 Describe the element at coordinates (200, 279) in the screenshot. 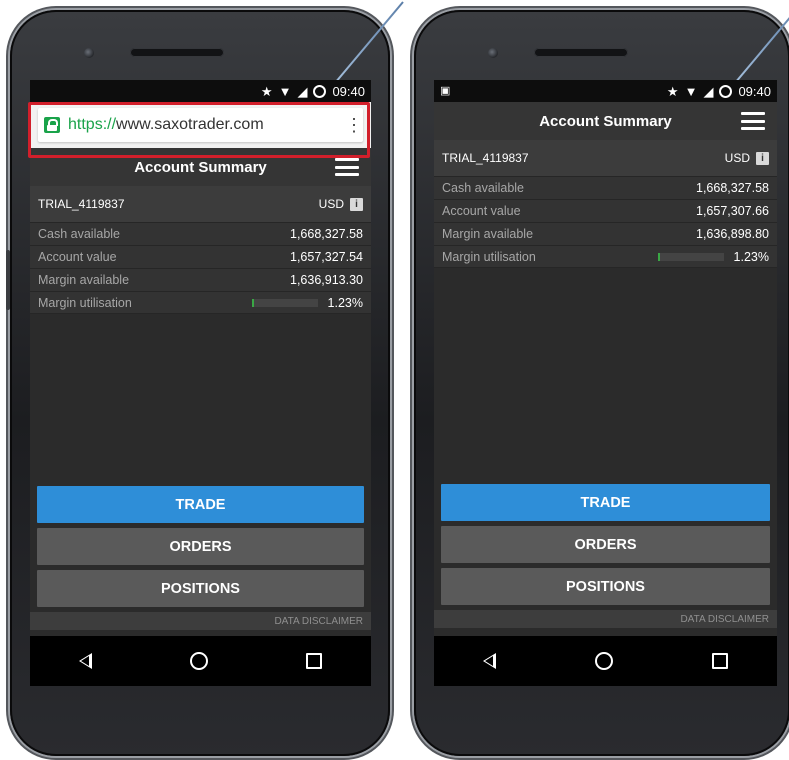

I see `metric-margin-available: Margin available 1,636,913.30` at that location.